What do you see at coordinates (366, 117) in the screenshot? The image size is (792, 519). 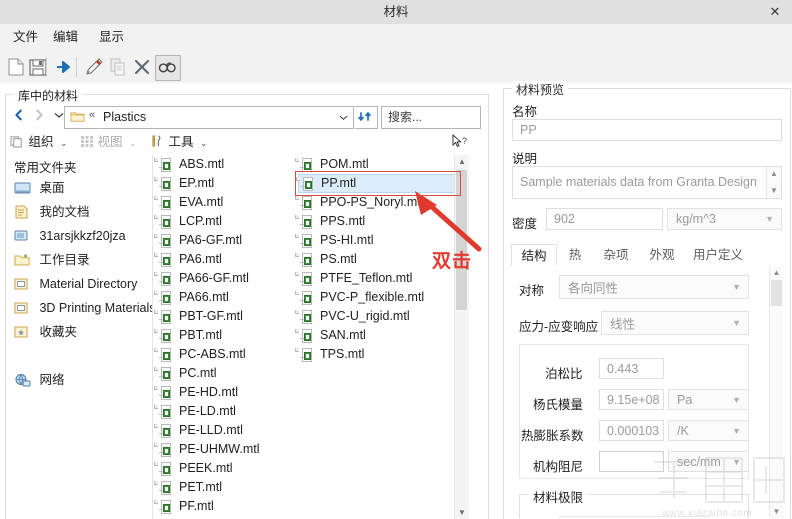 I see `refresh-button` at bounding box center [366, 117].